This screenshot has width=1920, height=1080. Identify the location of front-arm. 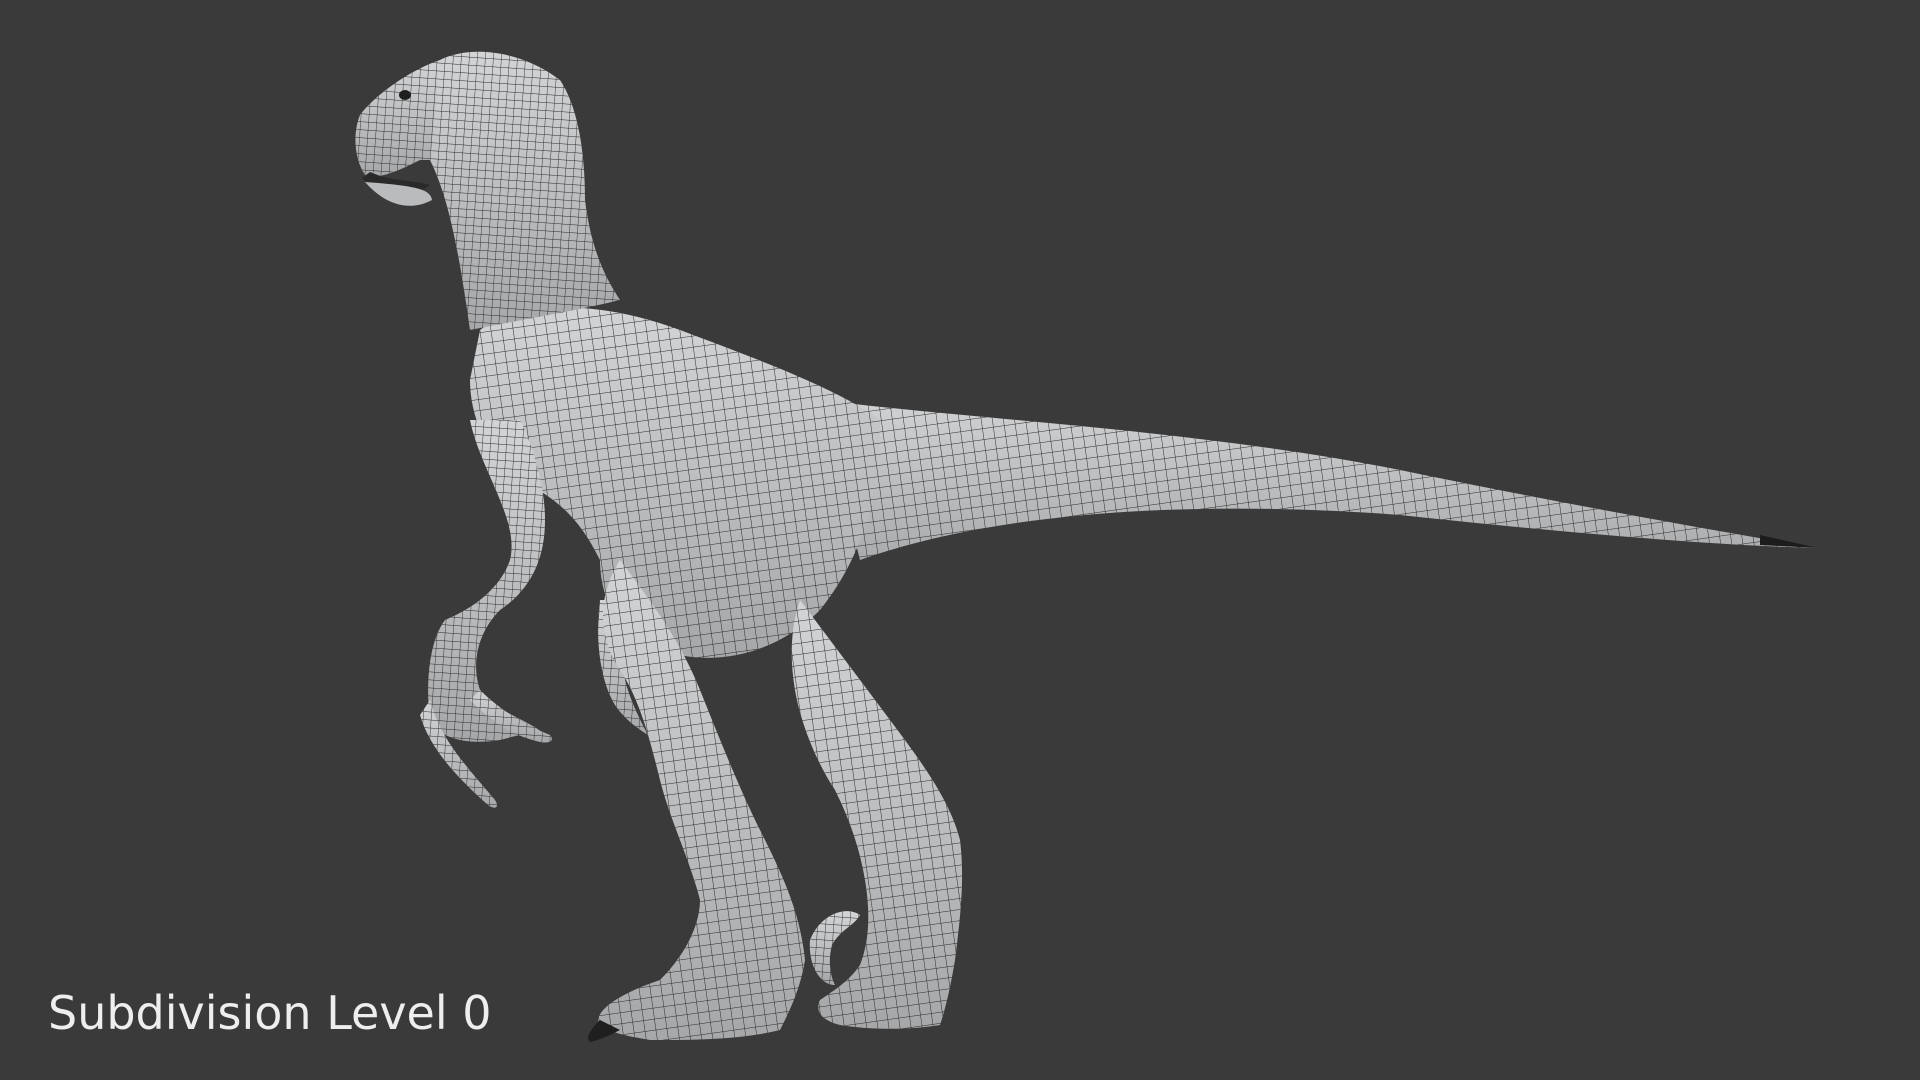
(486, 614).